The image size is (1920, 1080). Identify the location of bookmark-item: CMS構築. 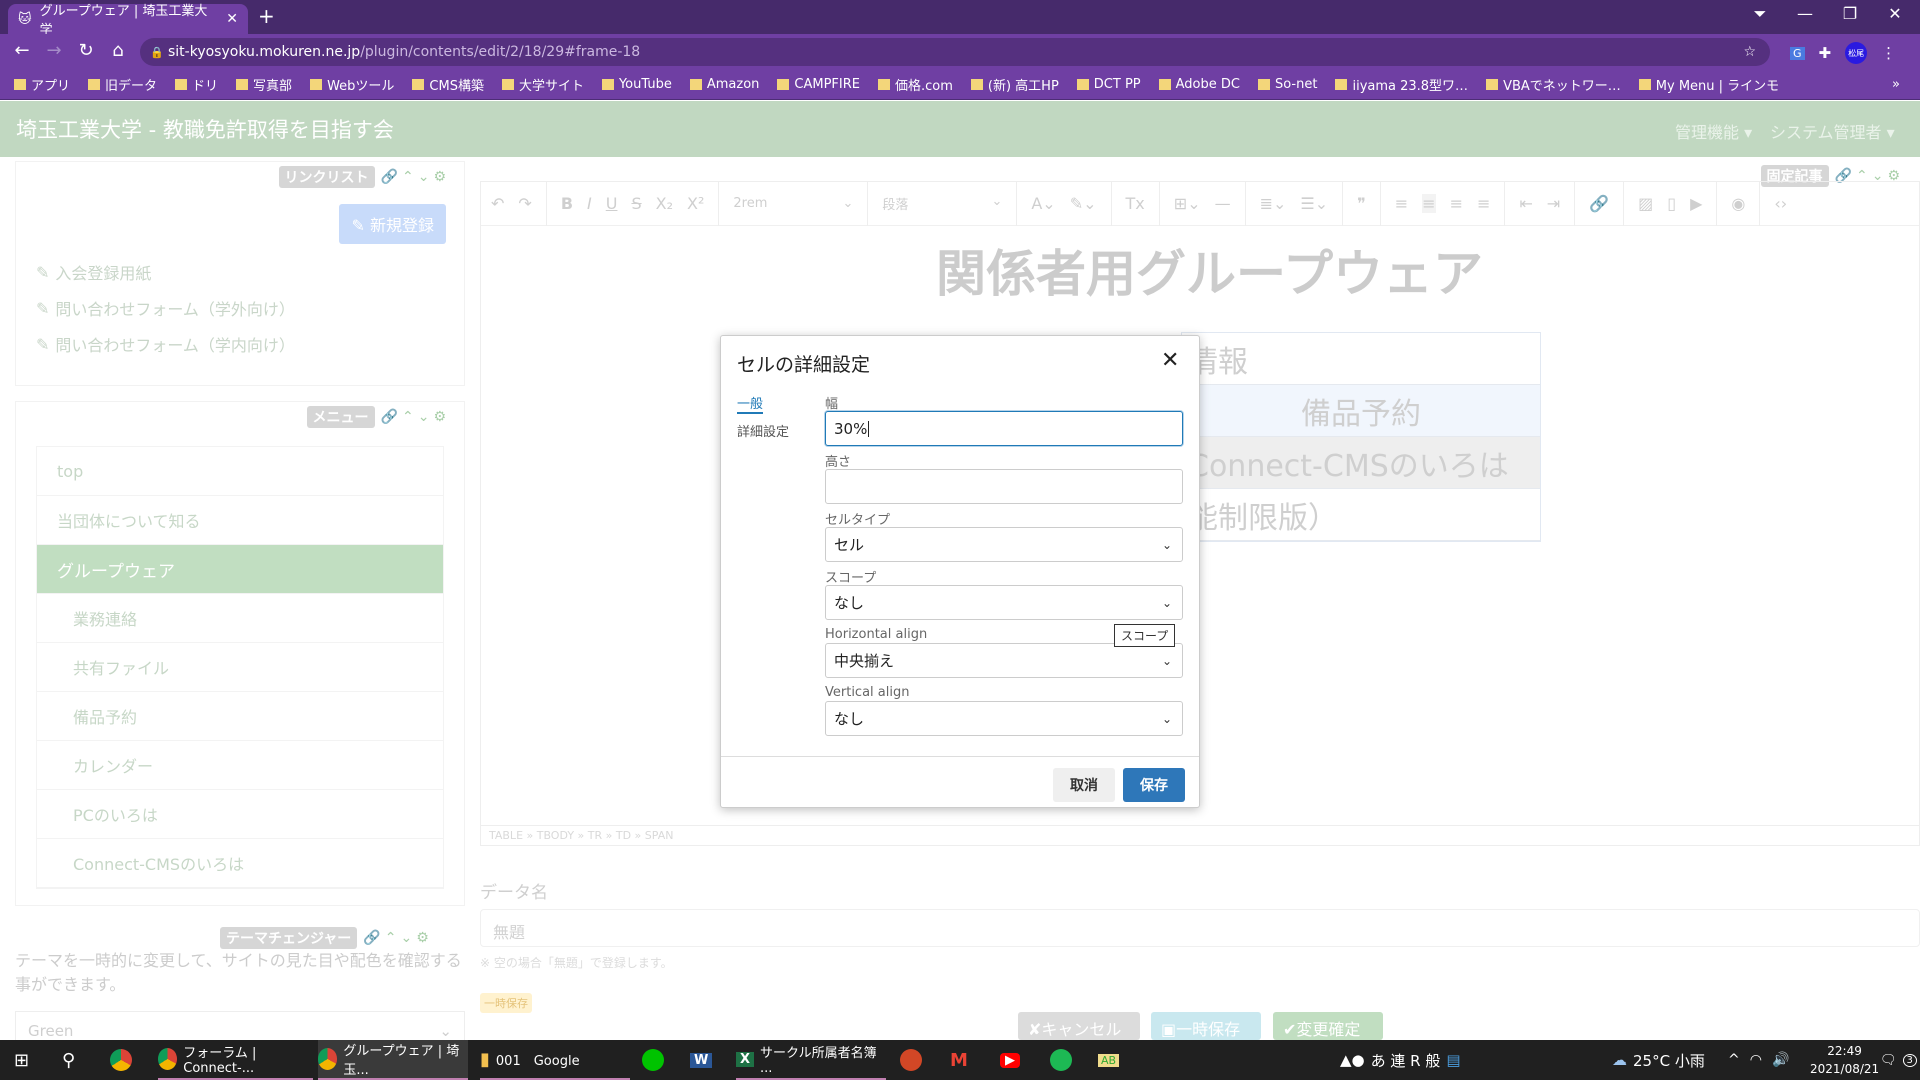
(448, 84).